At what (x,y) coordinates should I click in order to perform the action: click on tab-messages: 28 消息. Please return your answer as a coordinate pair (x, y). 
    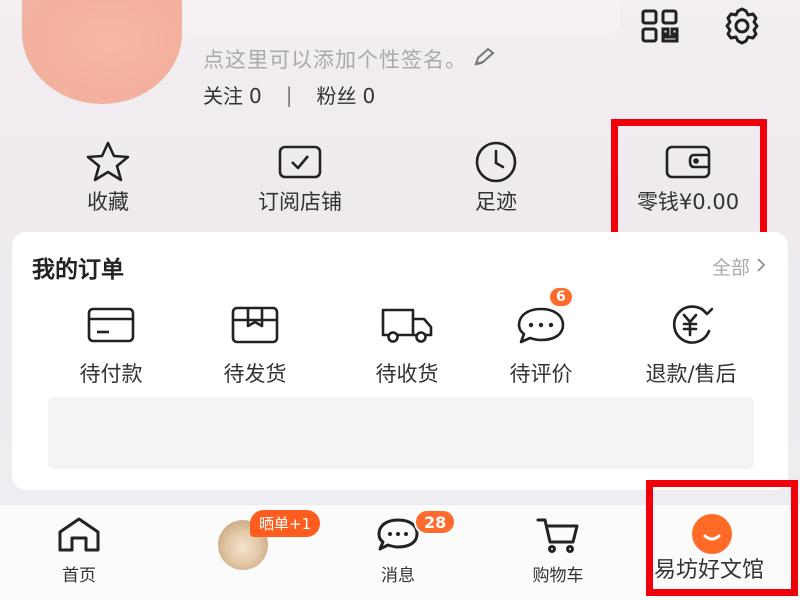
    Looking at the image, I should click on (408, 547).